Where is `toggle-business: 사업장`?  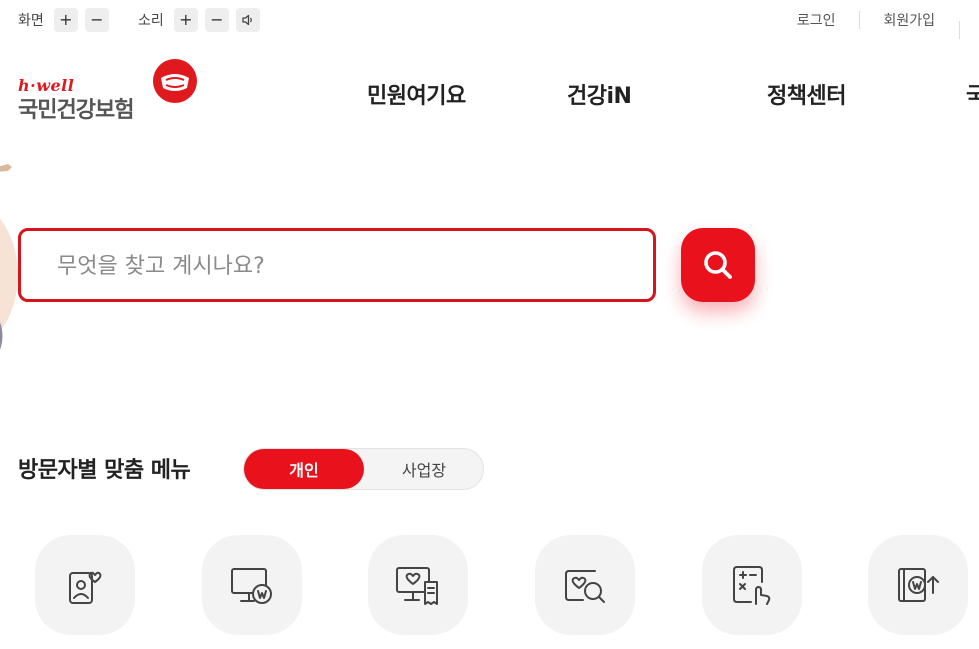 toggle-business: 사업장 is located at coordinates (424, 469).